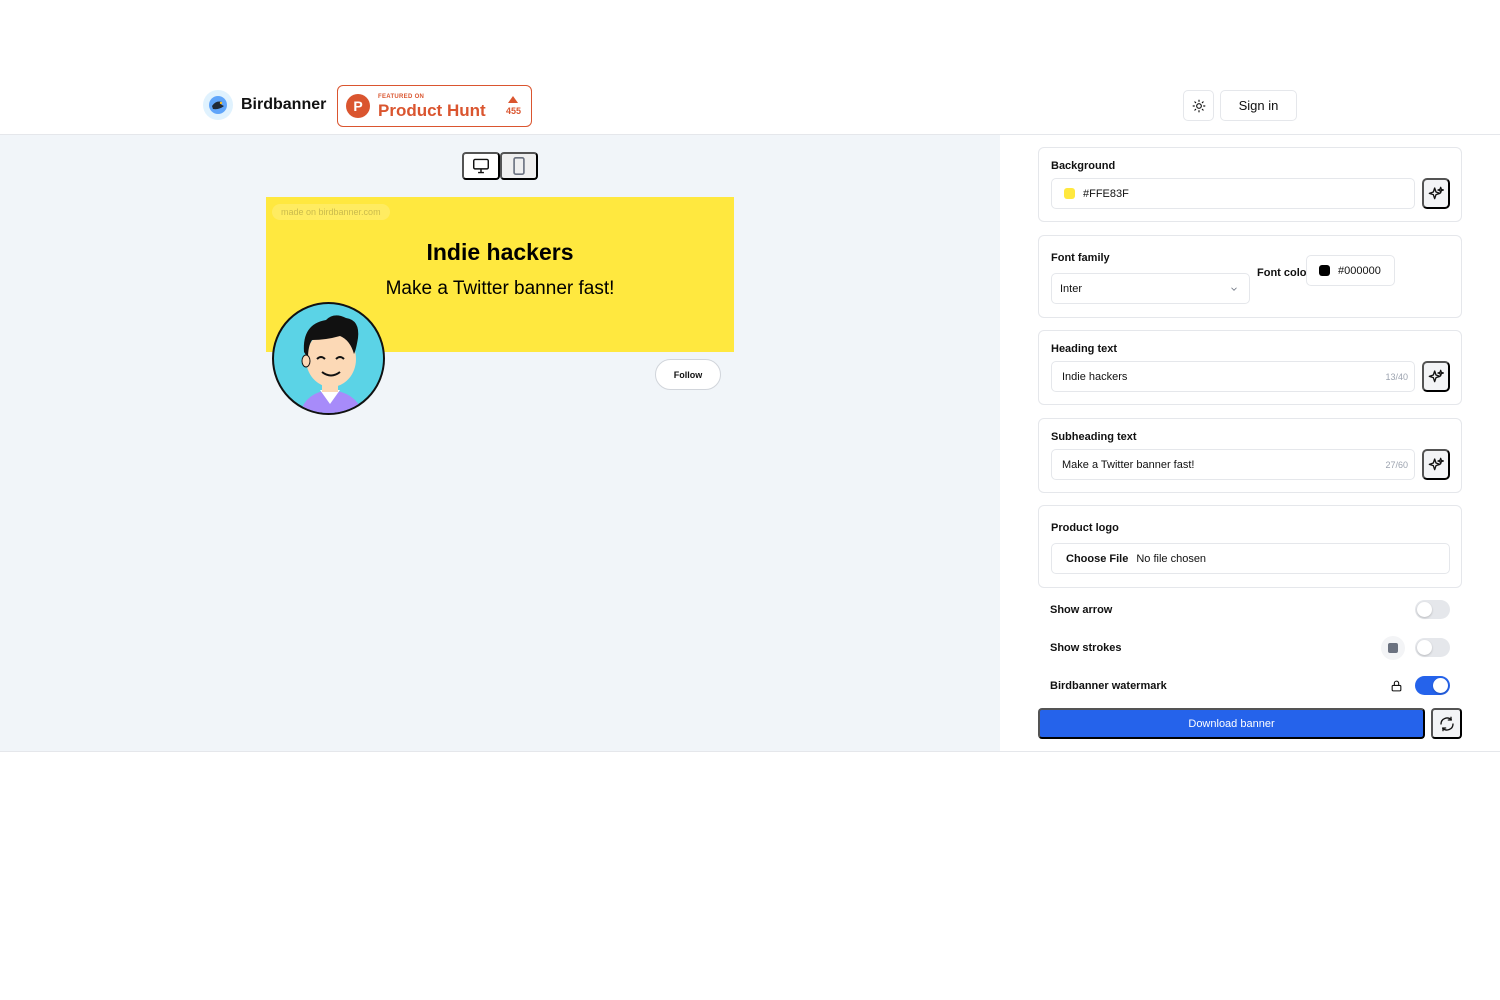 The width and height of the screenshot is (1500, 1000). What do you see at coordinates (1106, 193) in the screenshot?
I see `background-value: #FFE83F` at bounding box center [1106, 193].